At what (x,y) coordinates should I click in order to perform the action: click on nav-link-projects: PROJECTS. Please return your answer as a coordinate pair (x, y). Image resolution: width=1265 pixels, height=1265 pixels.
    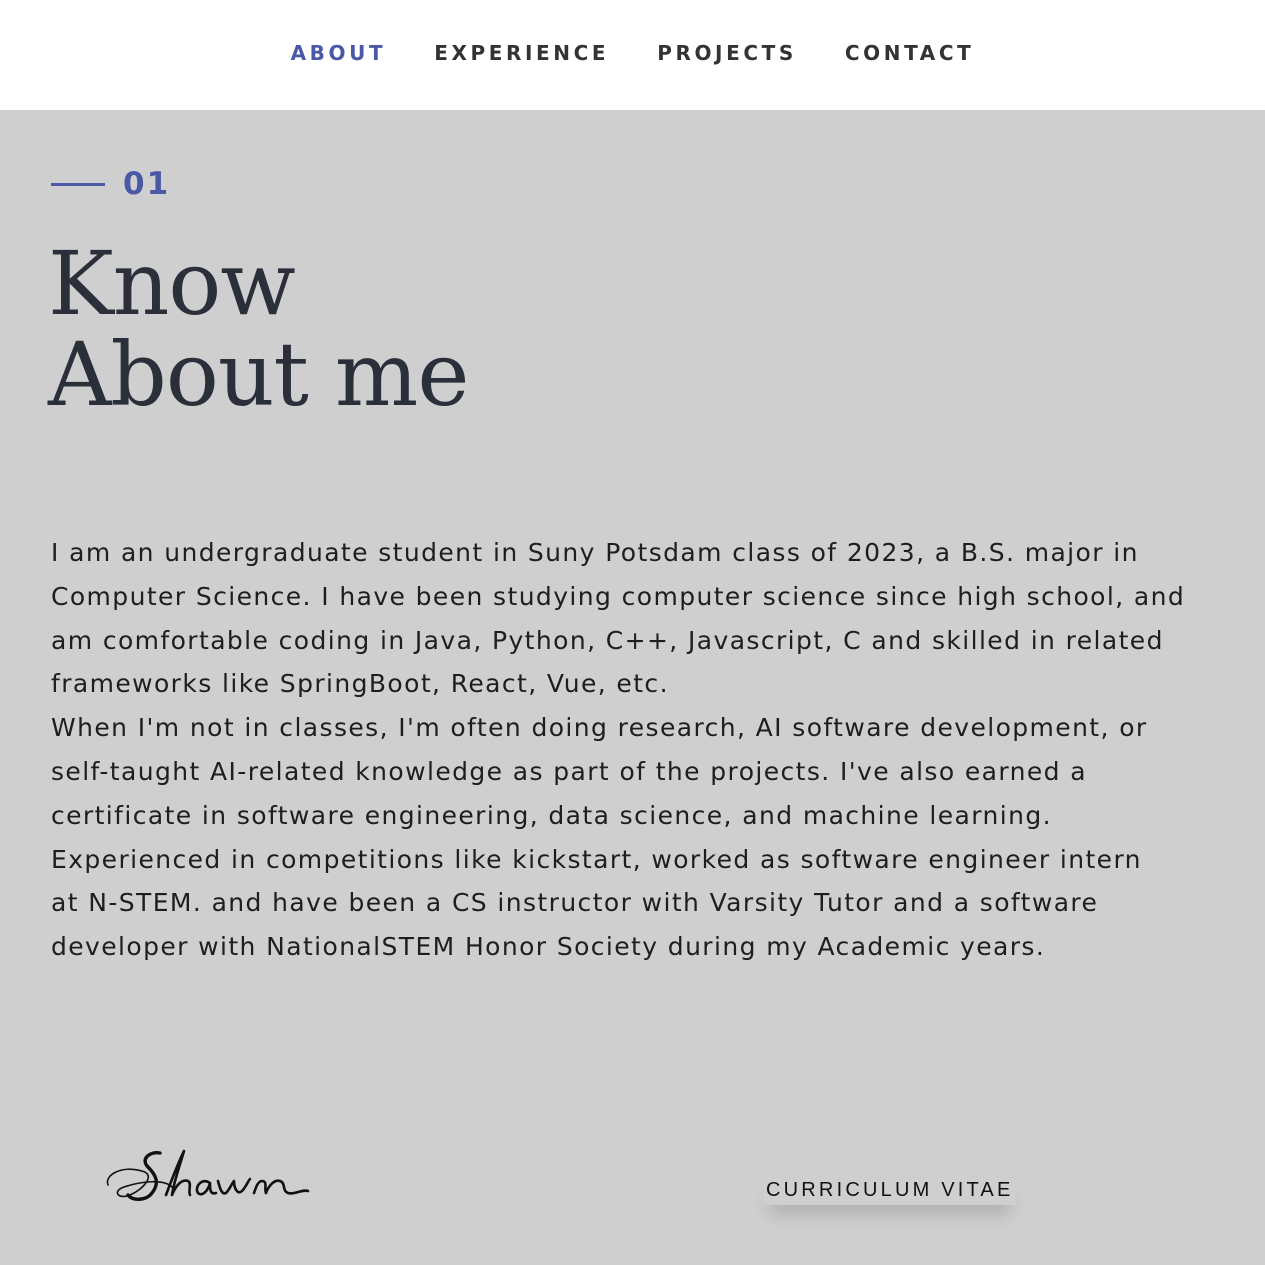
    Looking at the image, I should click on (727, 53).